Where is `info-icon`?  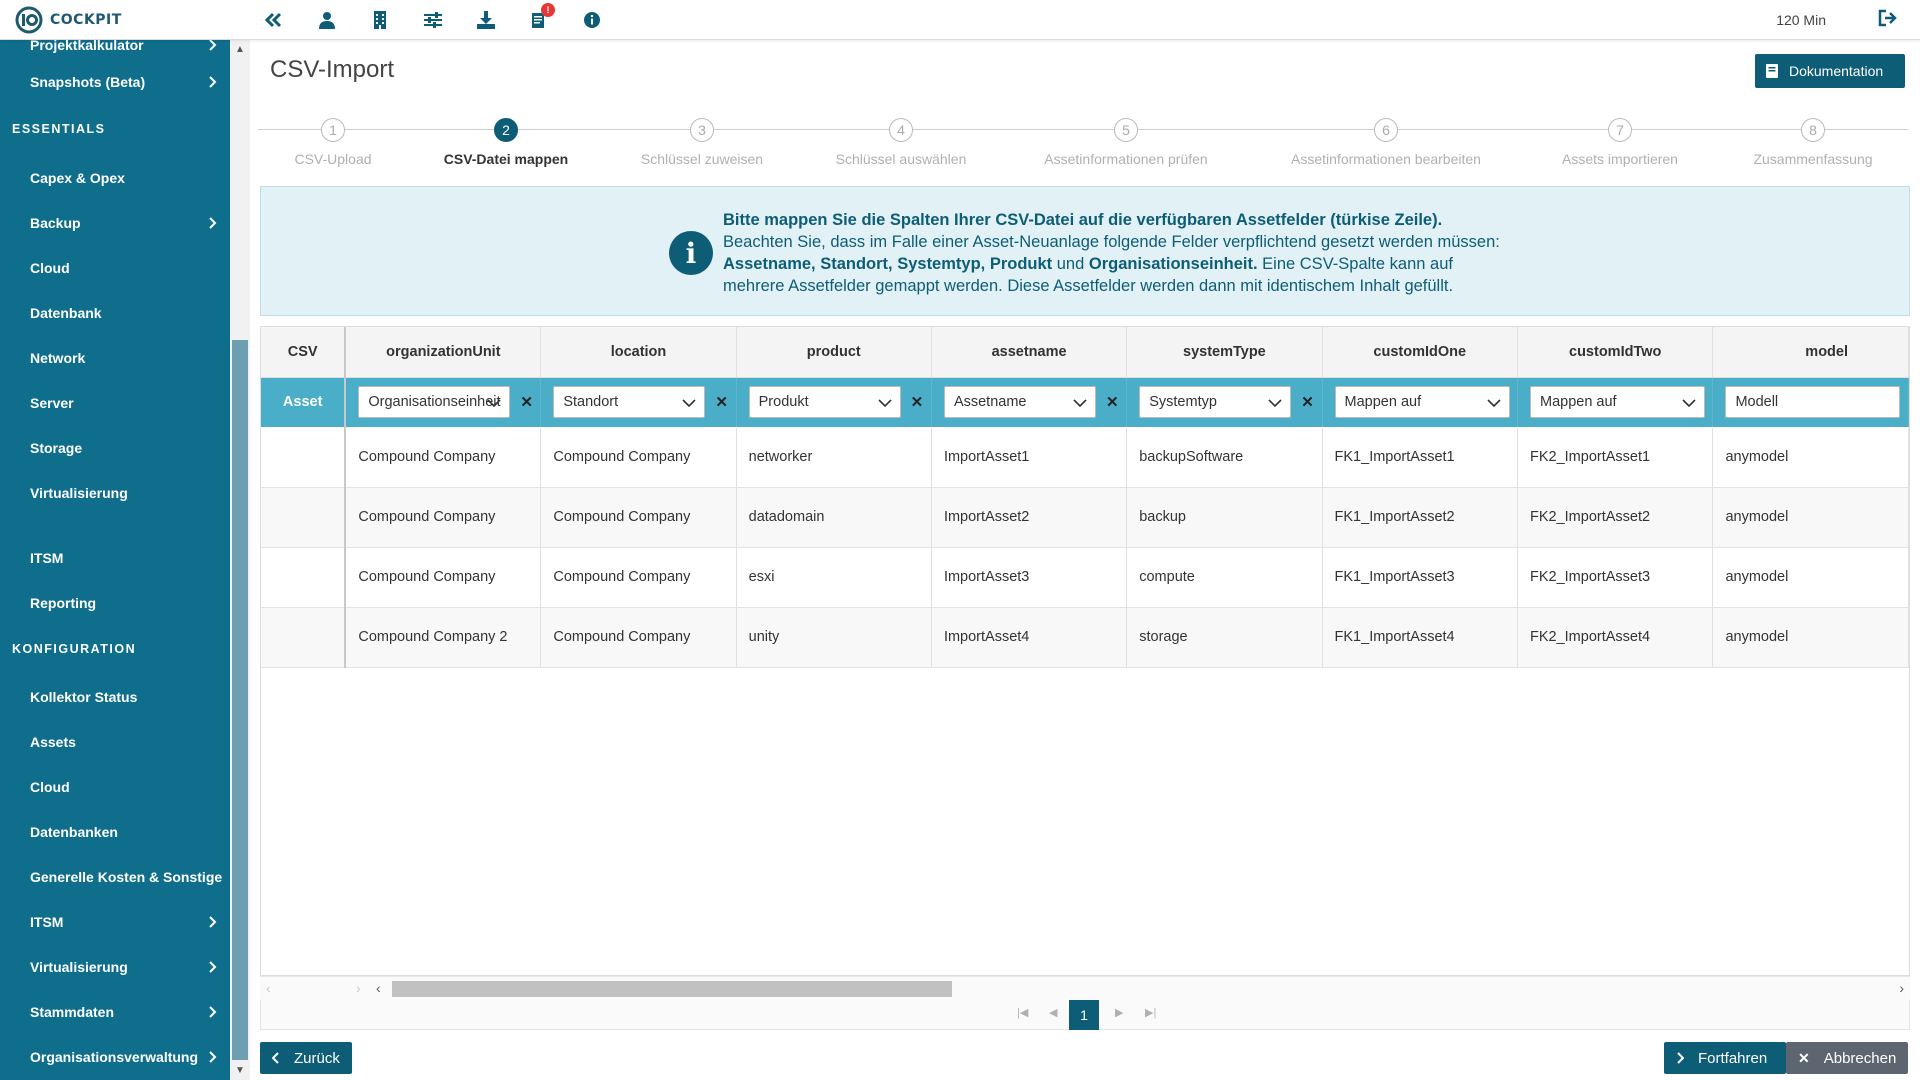 info-icon is located at coordinates (592, 20).